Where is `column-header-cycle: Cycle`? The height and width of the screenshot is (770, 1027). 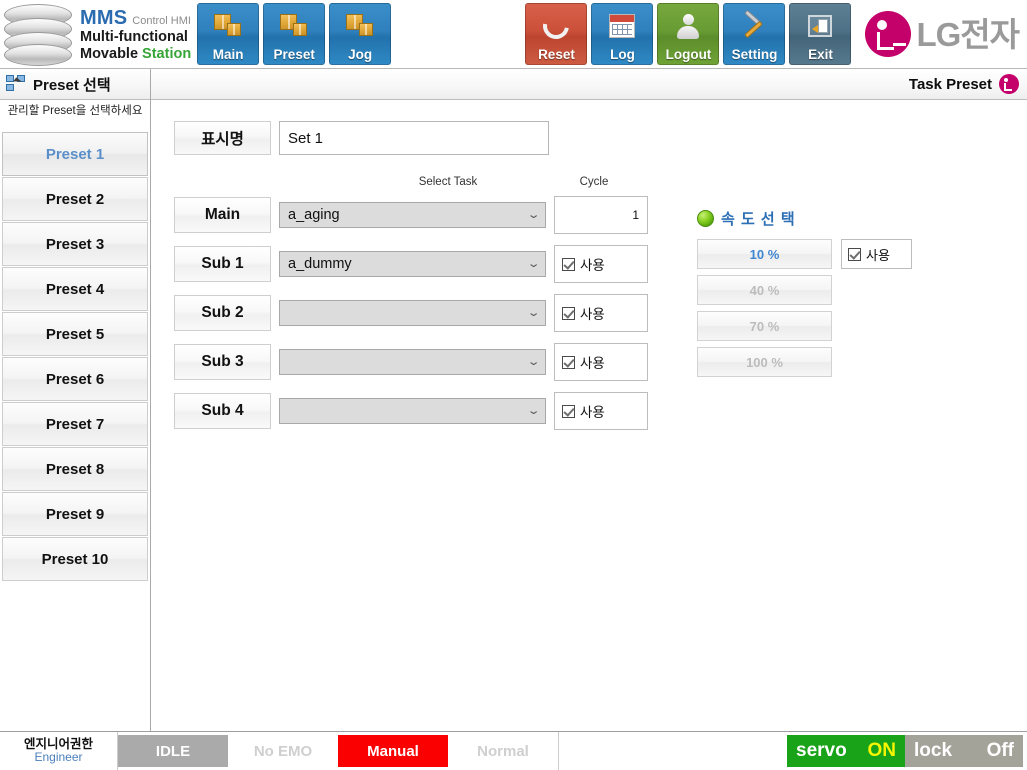
column-header-cycle: Cycle is located at coordinates (594, 182).